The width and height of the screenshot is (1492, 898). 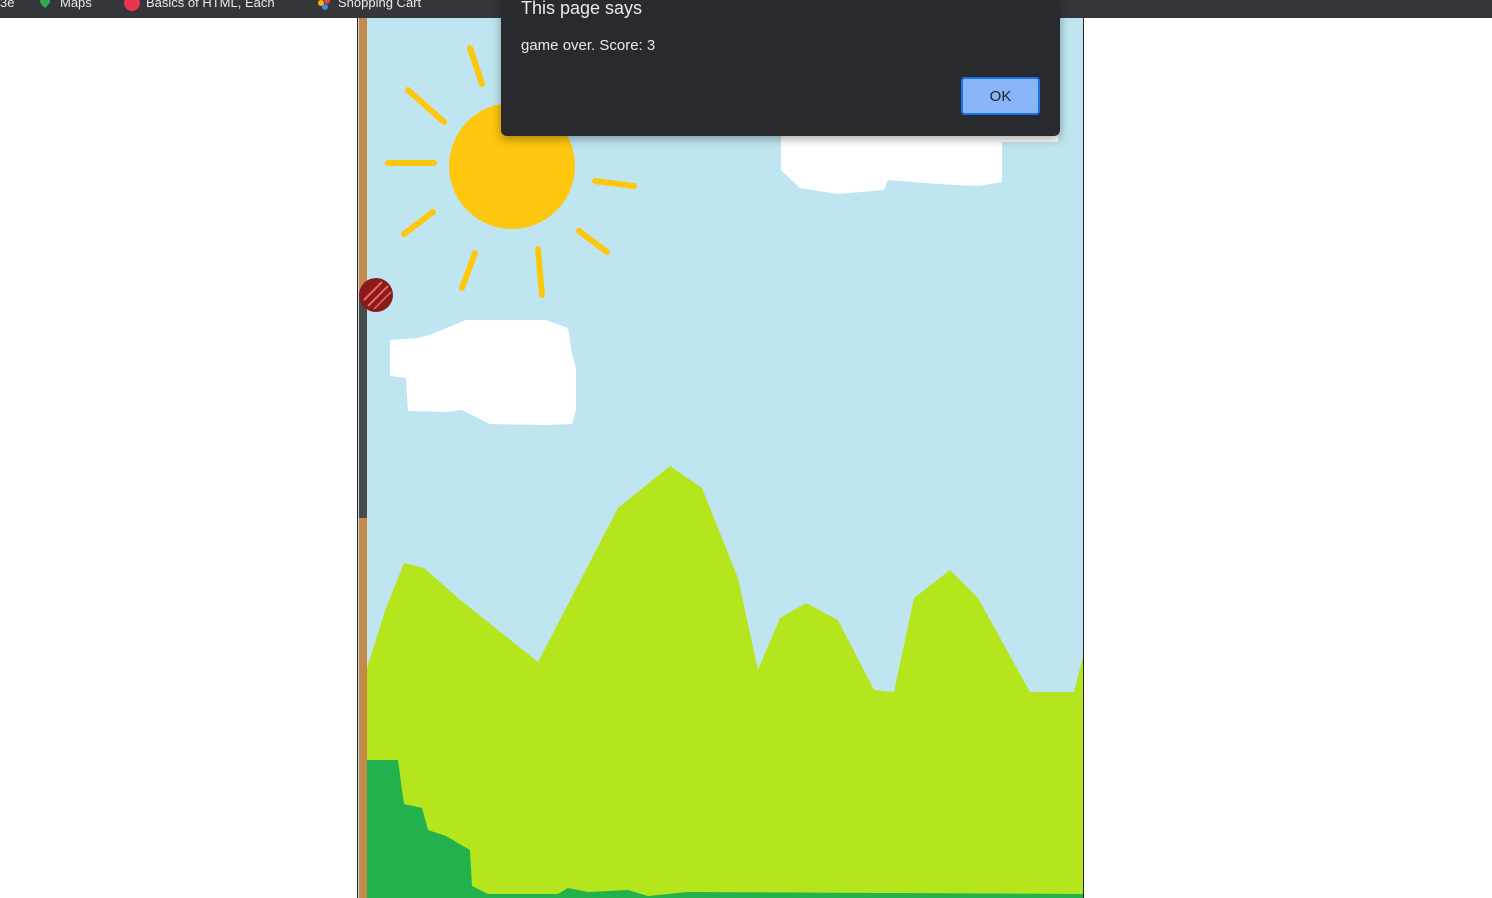 I want to click on course-icon, so click(x=132, y=5).